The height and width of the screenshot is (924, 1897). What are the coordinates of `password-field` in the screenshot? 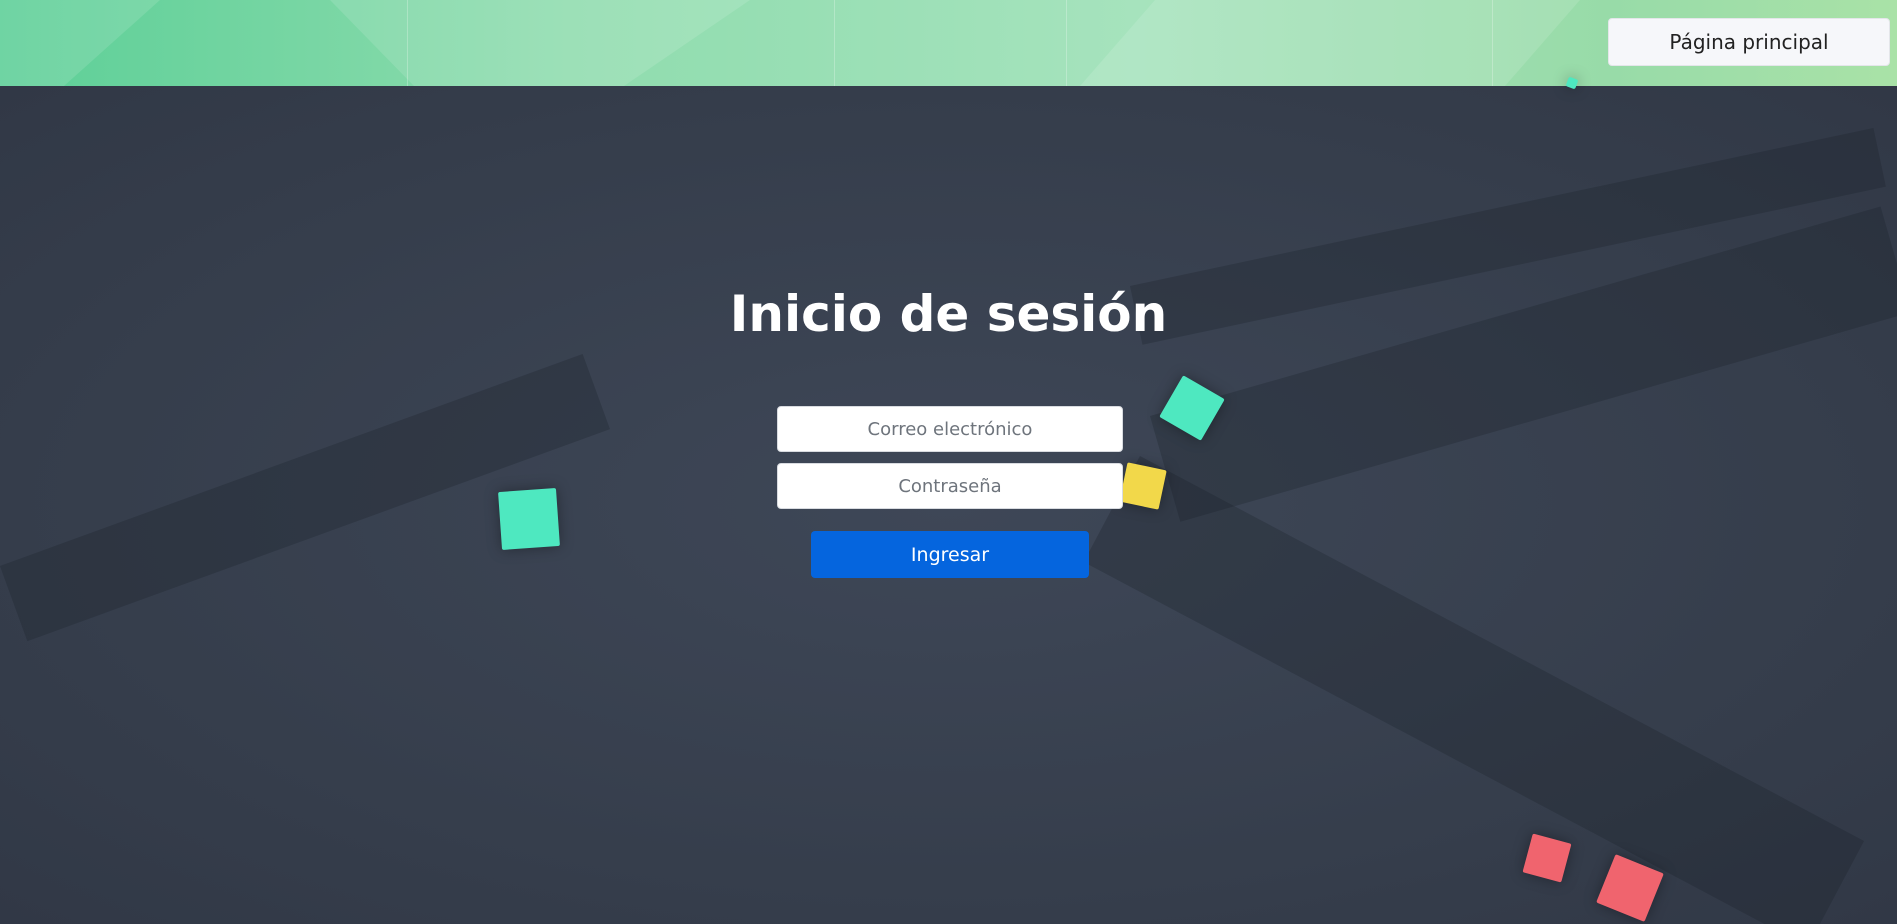 It's located at (950, 486).